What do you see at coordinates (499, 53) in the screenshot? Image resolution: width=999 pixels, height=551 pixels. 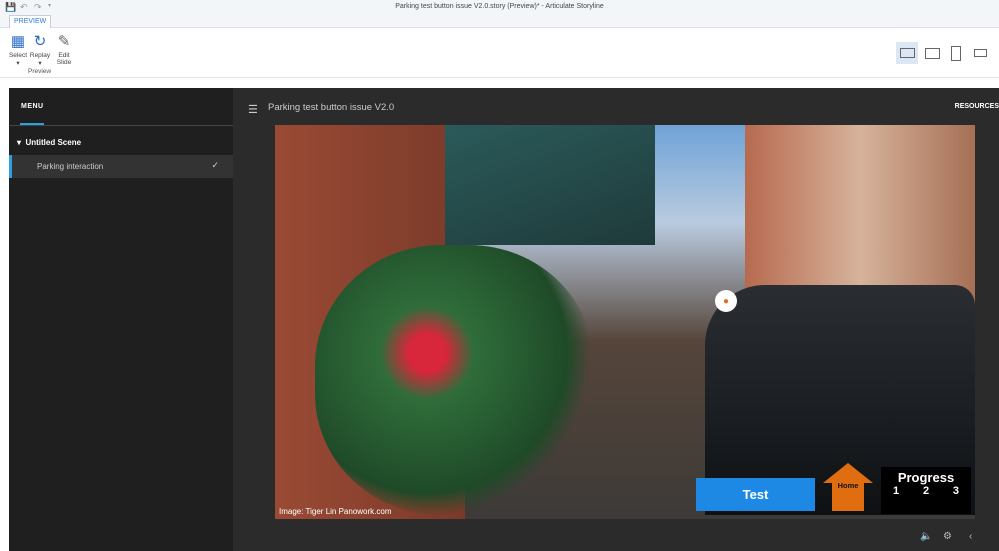 I see `ribbon: ▦ Select ▾ ↻ Replay ▾ ✎ Edit Slide Preview` at bounding box center [499, 53].